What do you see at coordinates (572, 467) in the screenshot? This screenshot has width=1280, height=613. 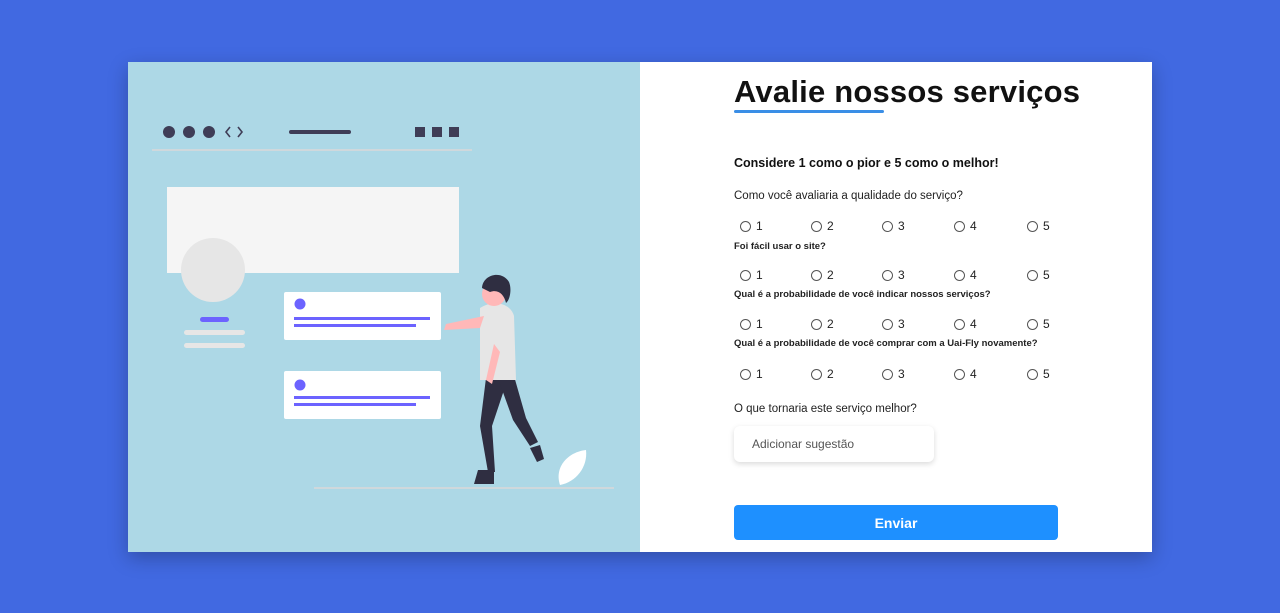 I see `leaf-icon` at bounding box center [572, 467].